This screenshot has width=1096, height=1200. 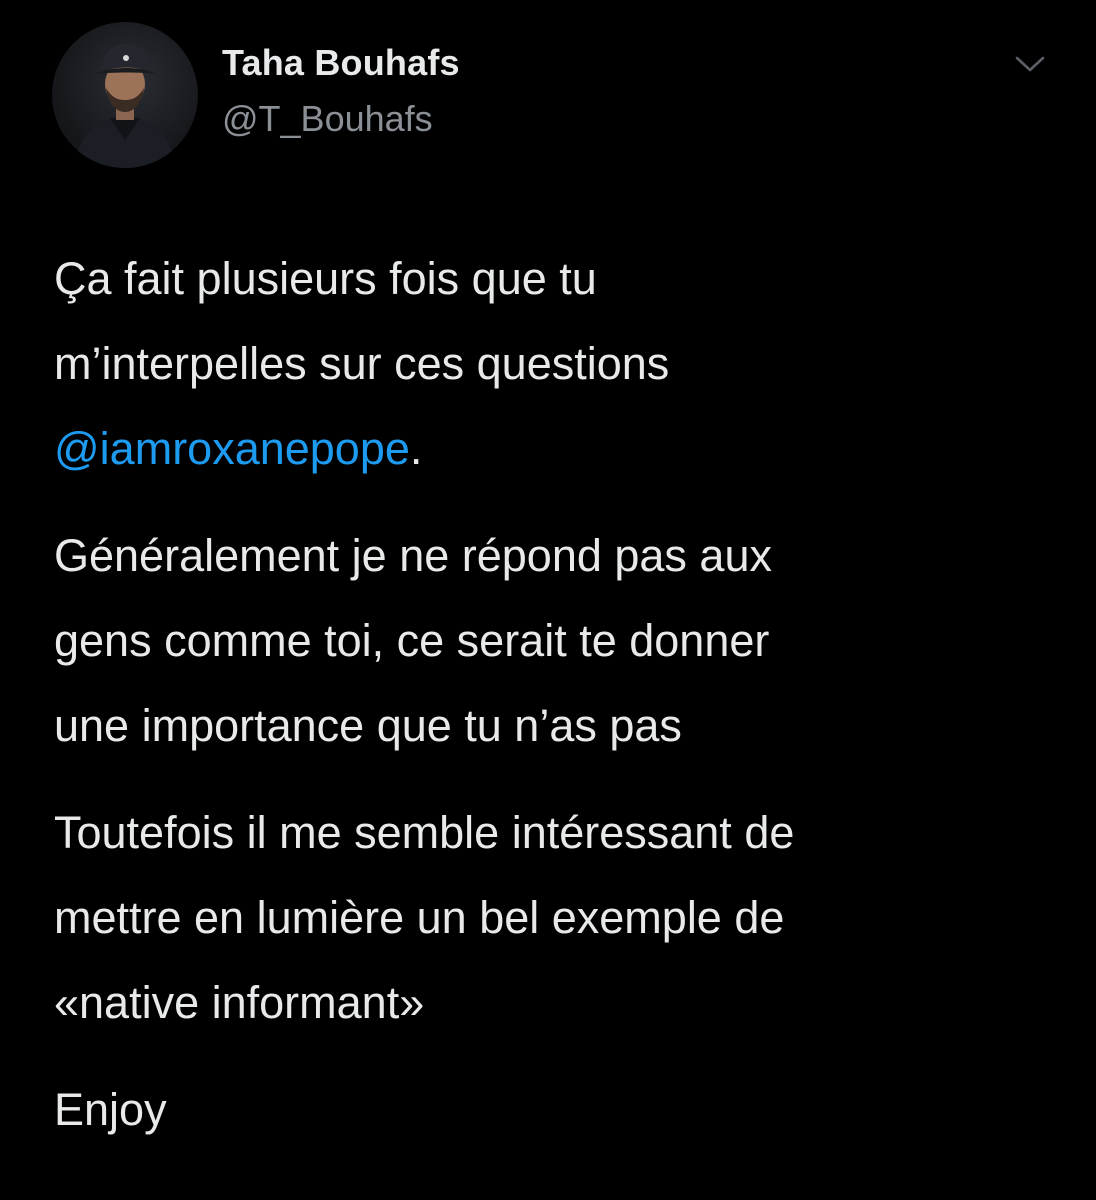 What do you see at coordinates (554, 448) in the screenshot?
I see `tweet-line: @iamroxanepope.` at bounding box center [554, 448].